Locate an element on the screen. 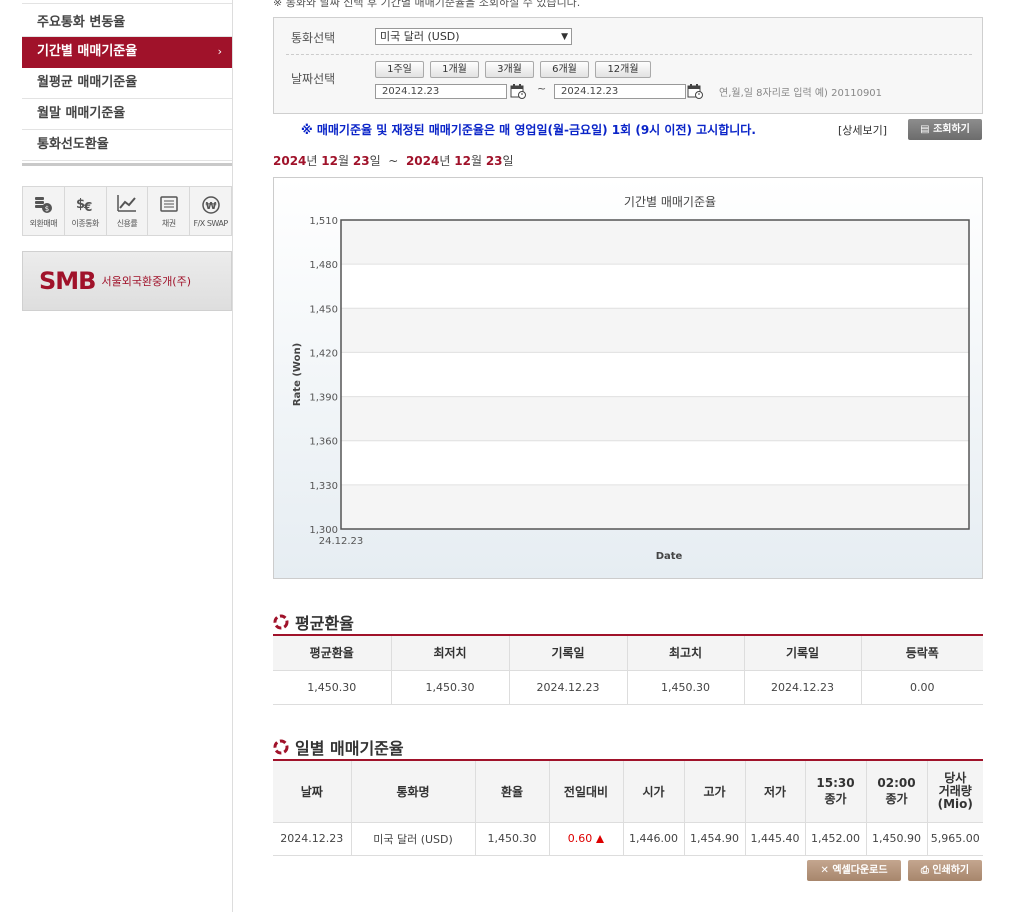  y-tick-label: 1,300 is located at coordinates (323, 530).